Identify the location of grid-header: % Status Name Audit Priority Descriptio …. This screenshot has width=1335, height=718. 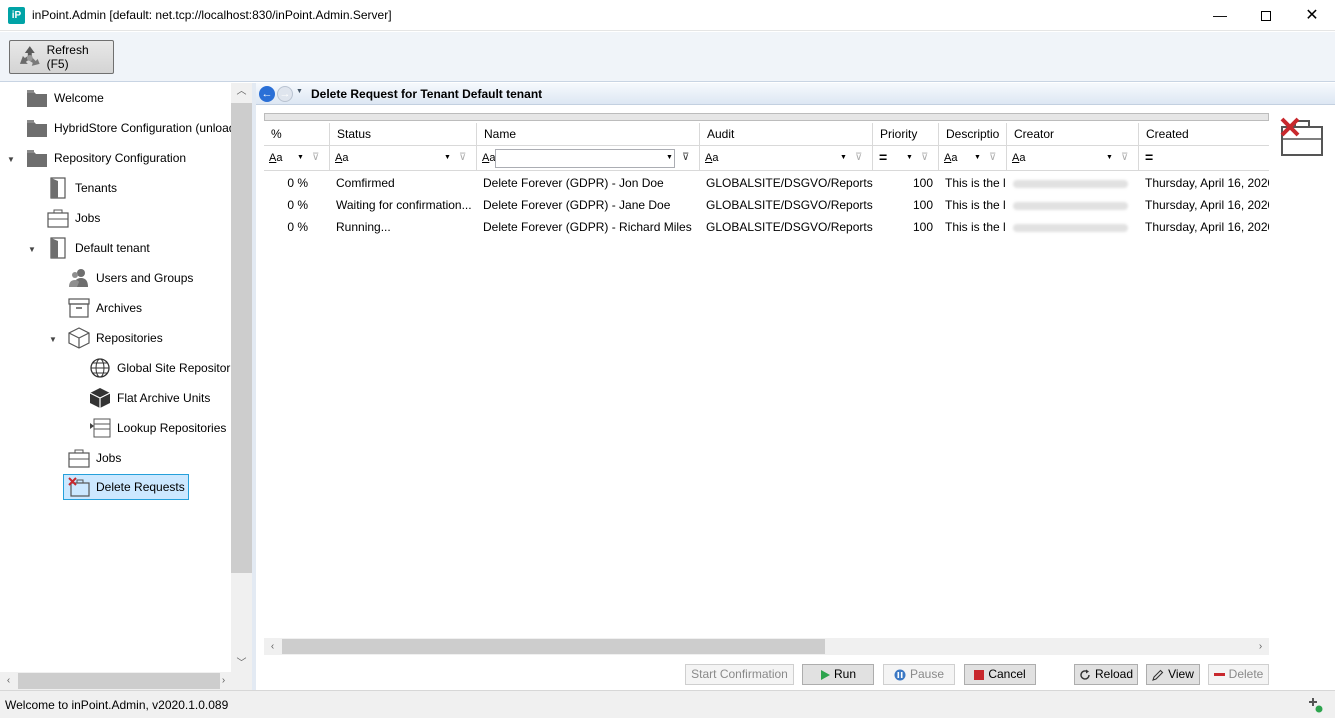
(766, 134).